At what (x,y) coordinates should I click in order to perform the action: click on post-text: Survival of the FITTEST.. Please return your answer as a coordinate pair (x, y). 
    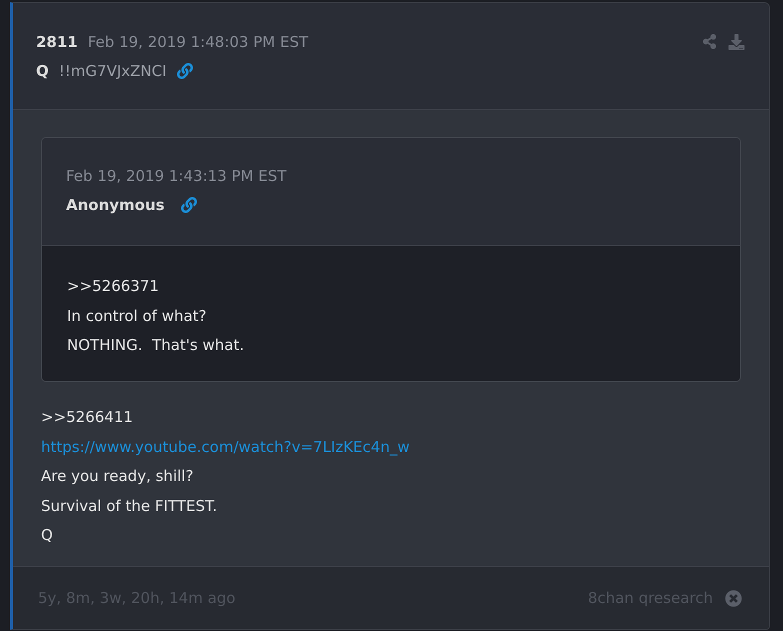
    Looking at the image, I should click on (129, 506).